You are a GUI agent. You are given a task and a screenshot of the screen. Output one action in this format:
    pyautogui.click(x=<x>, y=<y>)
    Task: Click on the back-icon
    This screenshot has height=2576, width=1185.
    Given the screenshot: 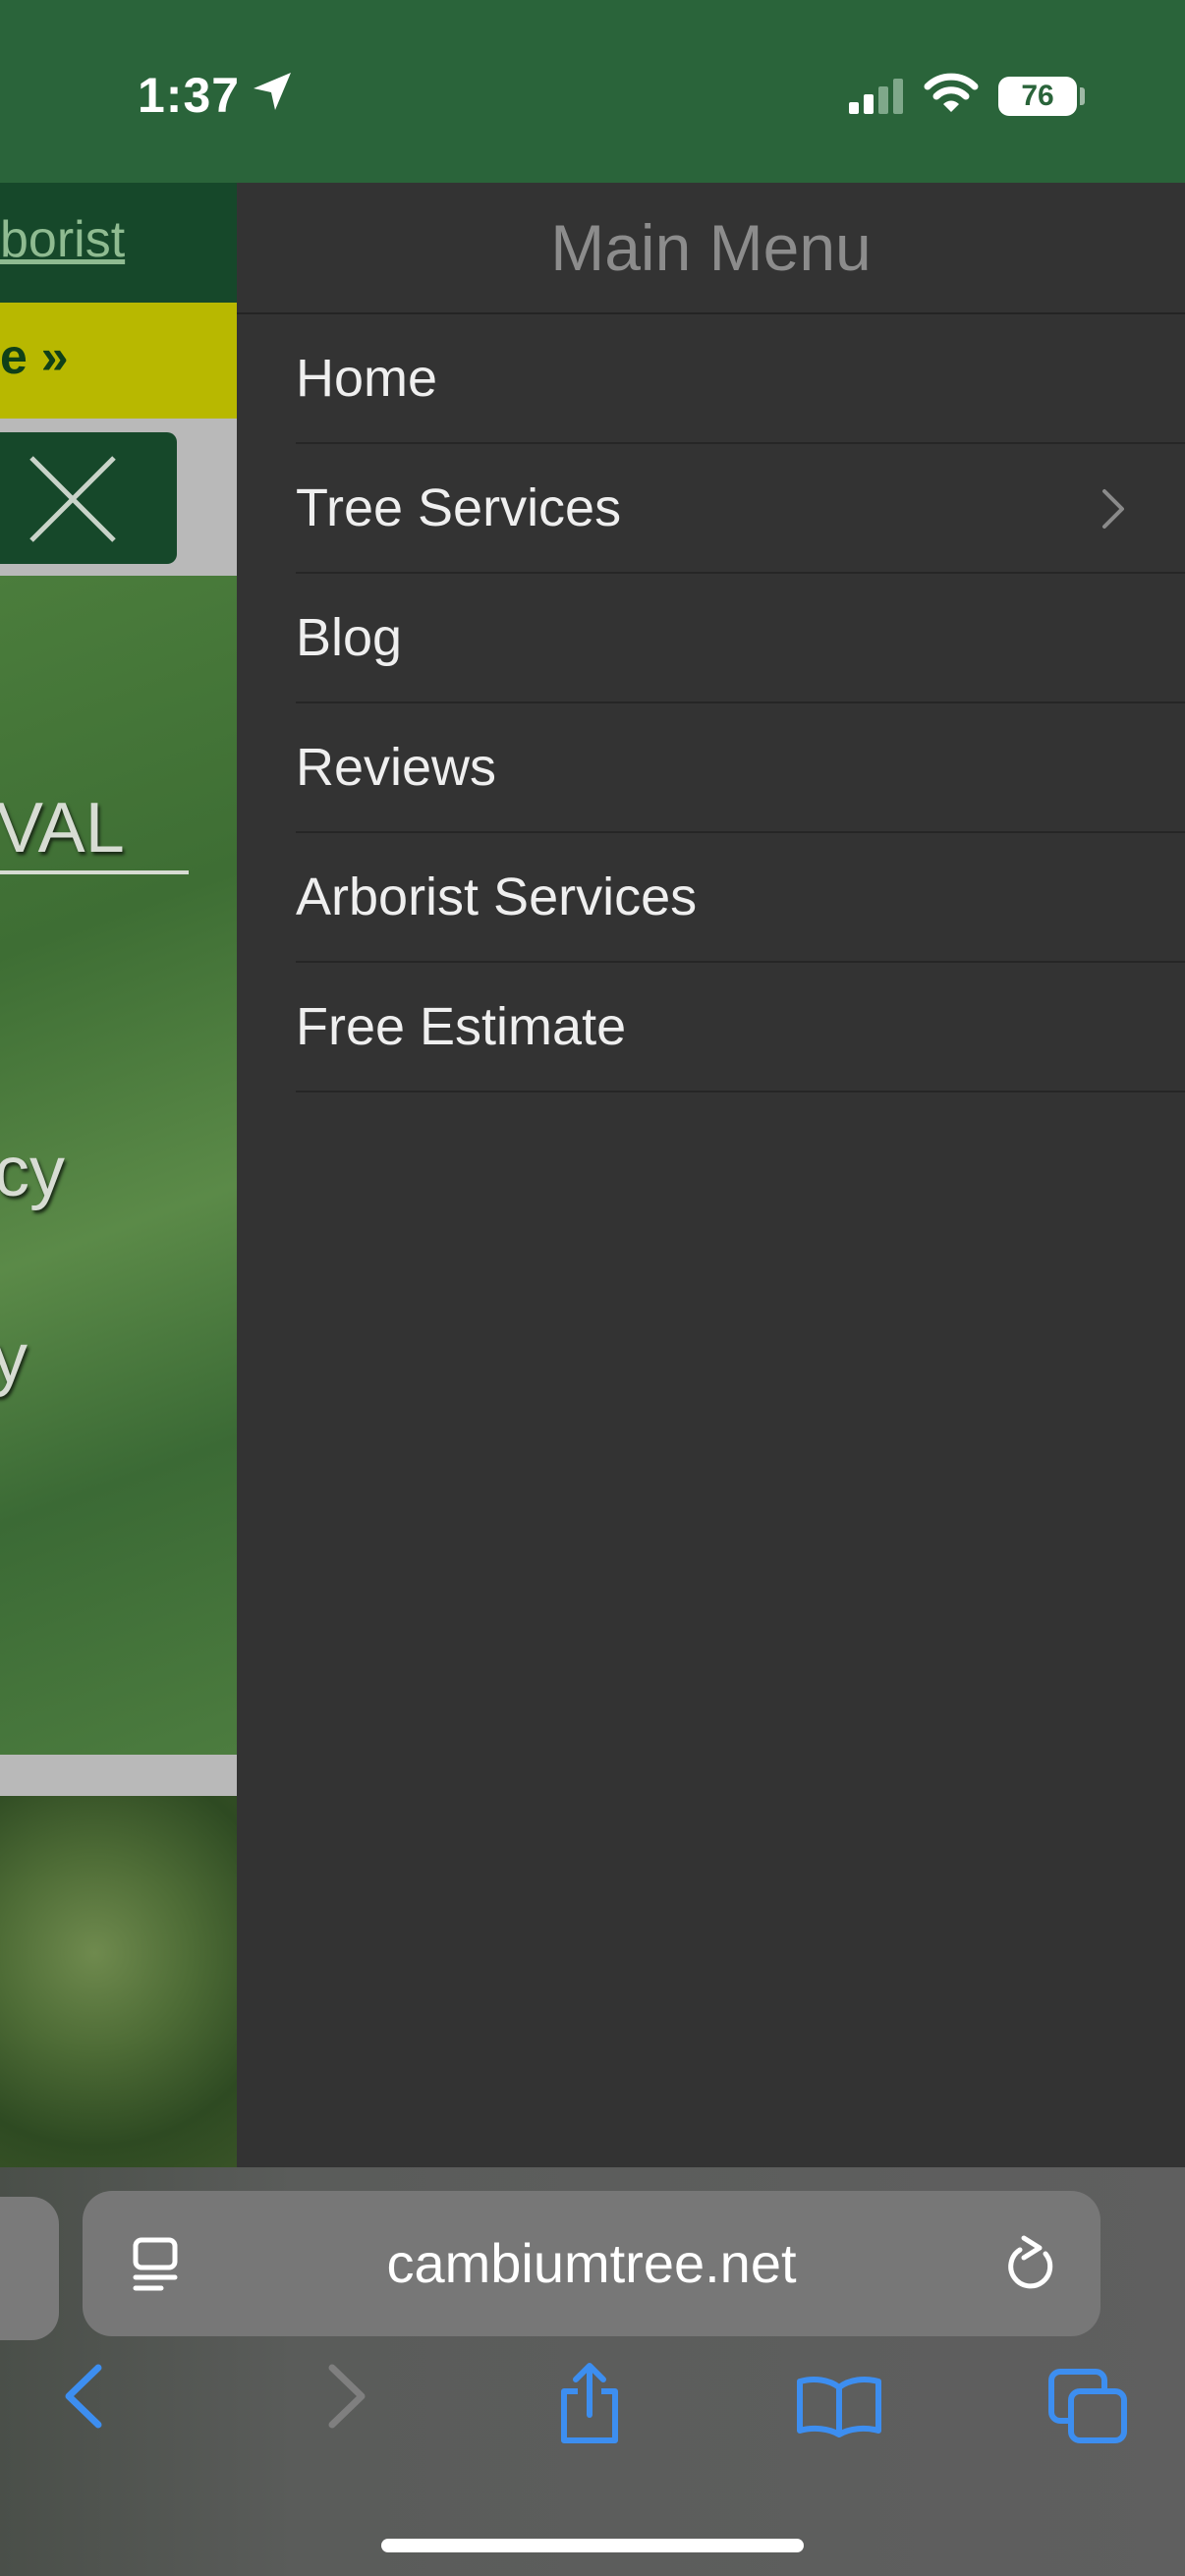 What is the action you would take?
    pyautogui.click(x=85, y=2396)
    